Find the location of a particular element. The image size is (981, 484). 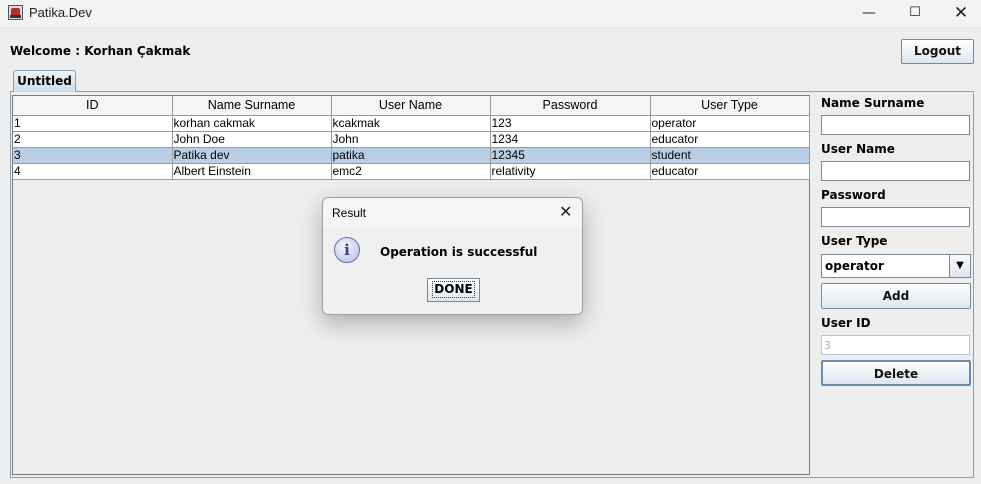

table-row: 1 korhan cakmak kcakmak 123 operator is located at coordinates (411, 123).